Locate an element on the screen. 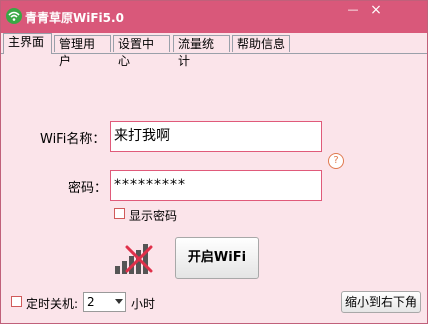  tab-manage-users: 管理用户 is located at coordinates (82, 51).